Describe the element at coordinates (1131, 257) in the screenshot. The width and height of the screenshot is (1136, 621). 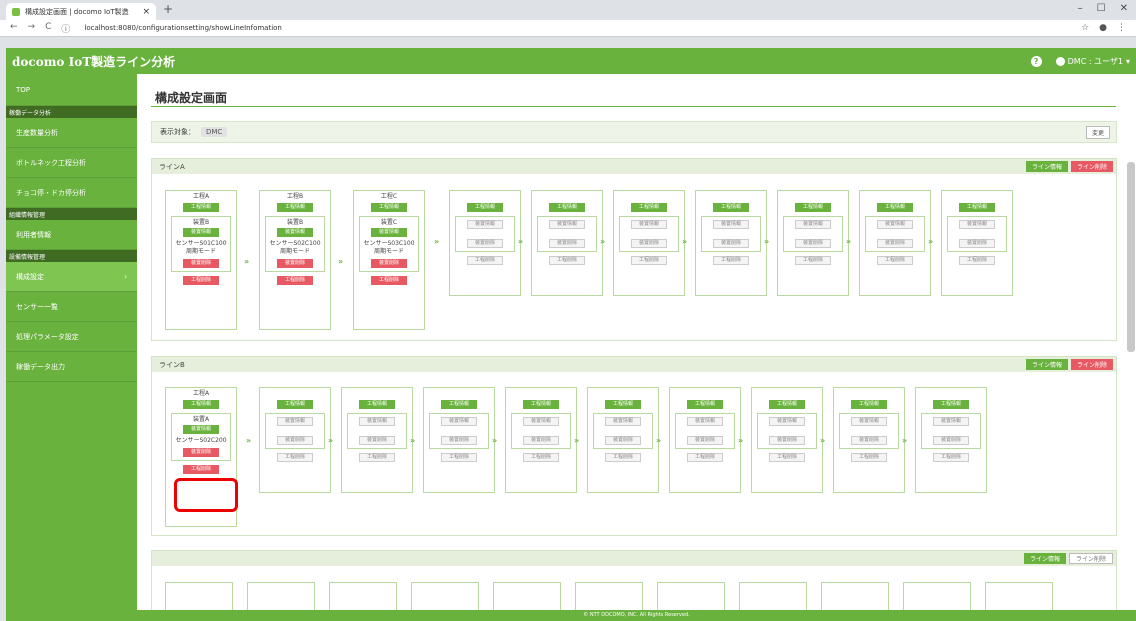
I see `scrollbar` at that location.